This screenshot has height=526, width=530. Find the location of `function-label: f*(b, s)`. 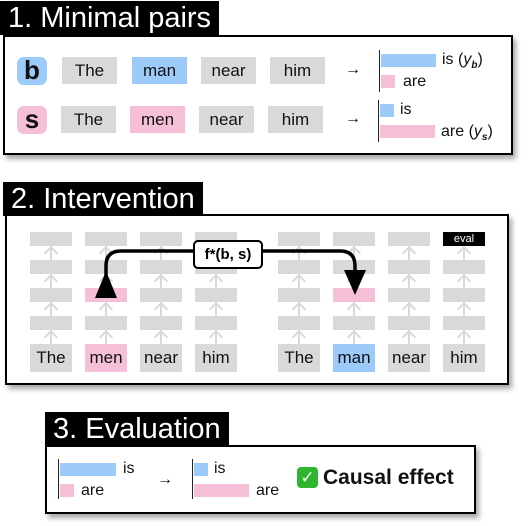

function-label: f*(b, s) is located at coordinates (228, 254).